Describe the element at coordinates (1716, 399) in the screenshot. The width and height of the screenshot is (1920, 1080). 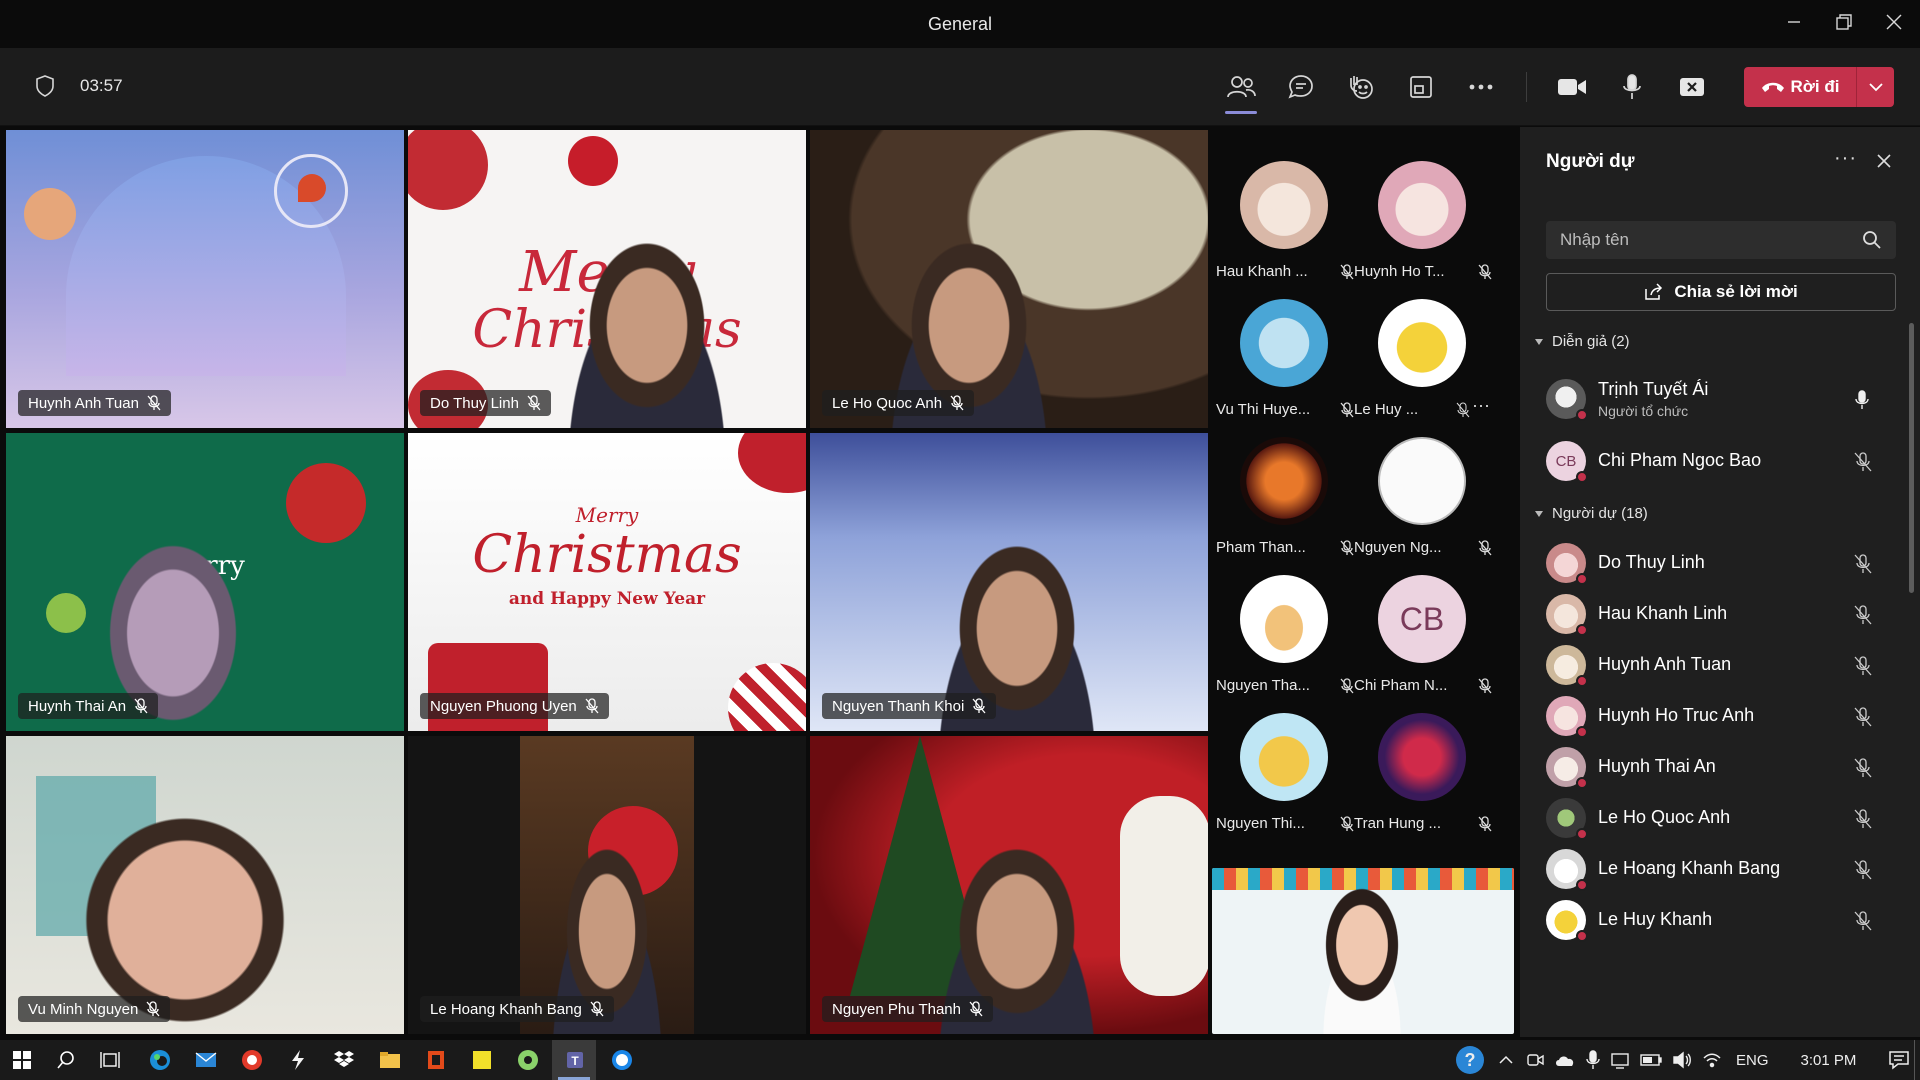
I see `participant-row: Trịnh Tuyết Ái Người tổ chức` at that location.